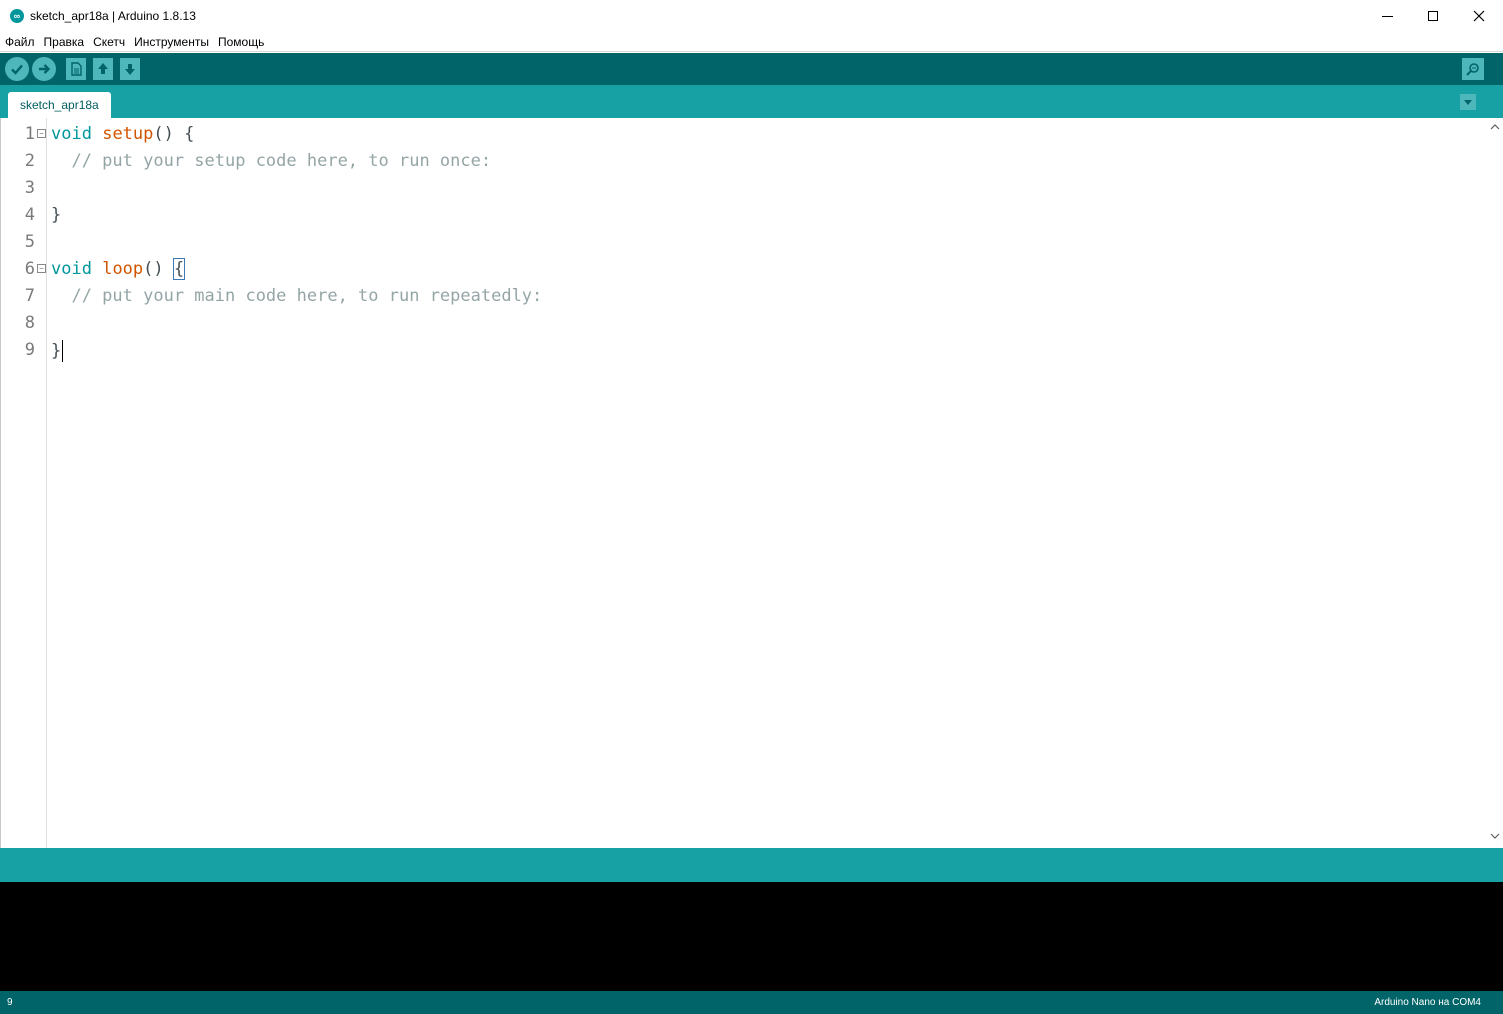  Describe the element at coordinates (17, 16) in the screenshot. I see `arduino-icon: ∞` at that location.